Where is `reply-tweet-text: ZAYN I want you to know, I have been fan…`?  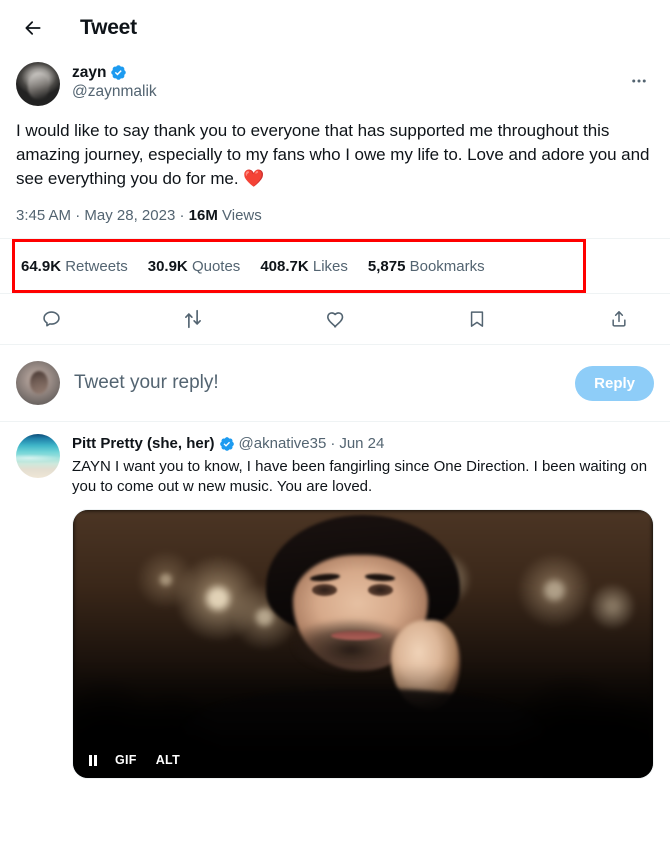 reply-tweet-text: ZAYN I want you to know, I have been fan… is located at coordinates (360, 476).